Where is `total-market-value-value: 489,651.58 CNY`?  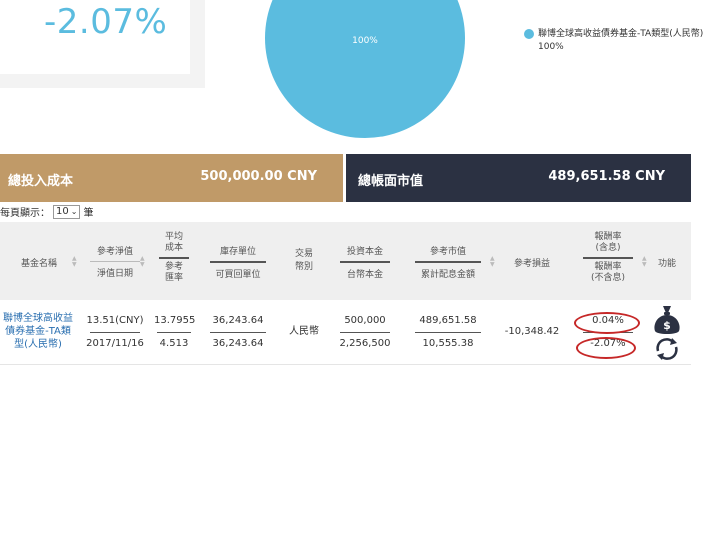 total-market-value-value: 489,651.58 CNY is located at coordinates (606, 176).